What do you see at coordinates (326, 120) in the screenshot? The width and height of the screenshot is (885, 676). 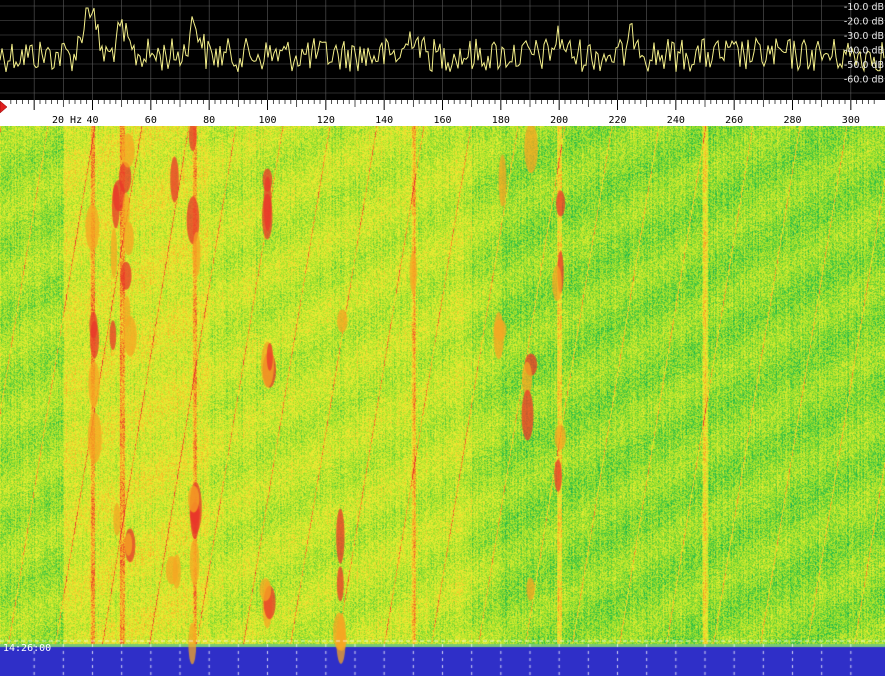 I see `frequency-tick-label: 120` at bounding box center [326, 120].